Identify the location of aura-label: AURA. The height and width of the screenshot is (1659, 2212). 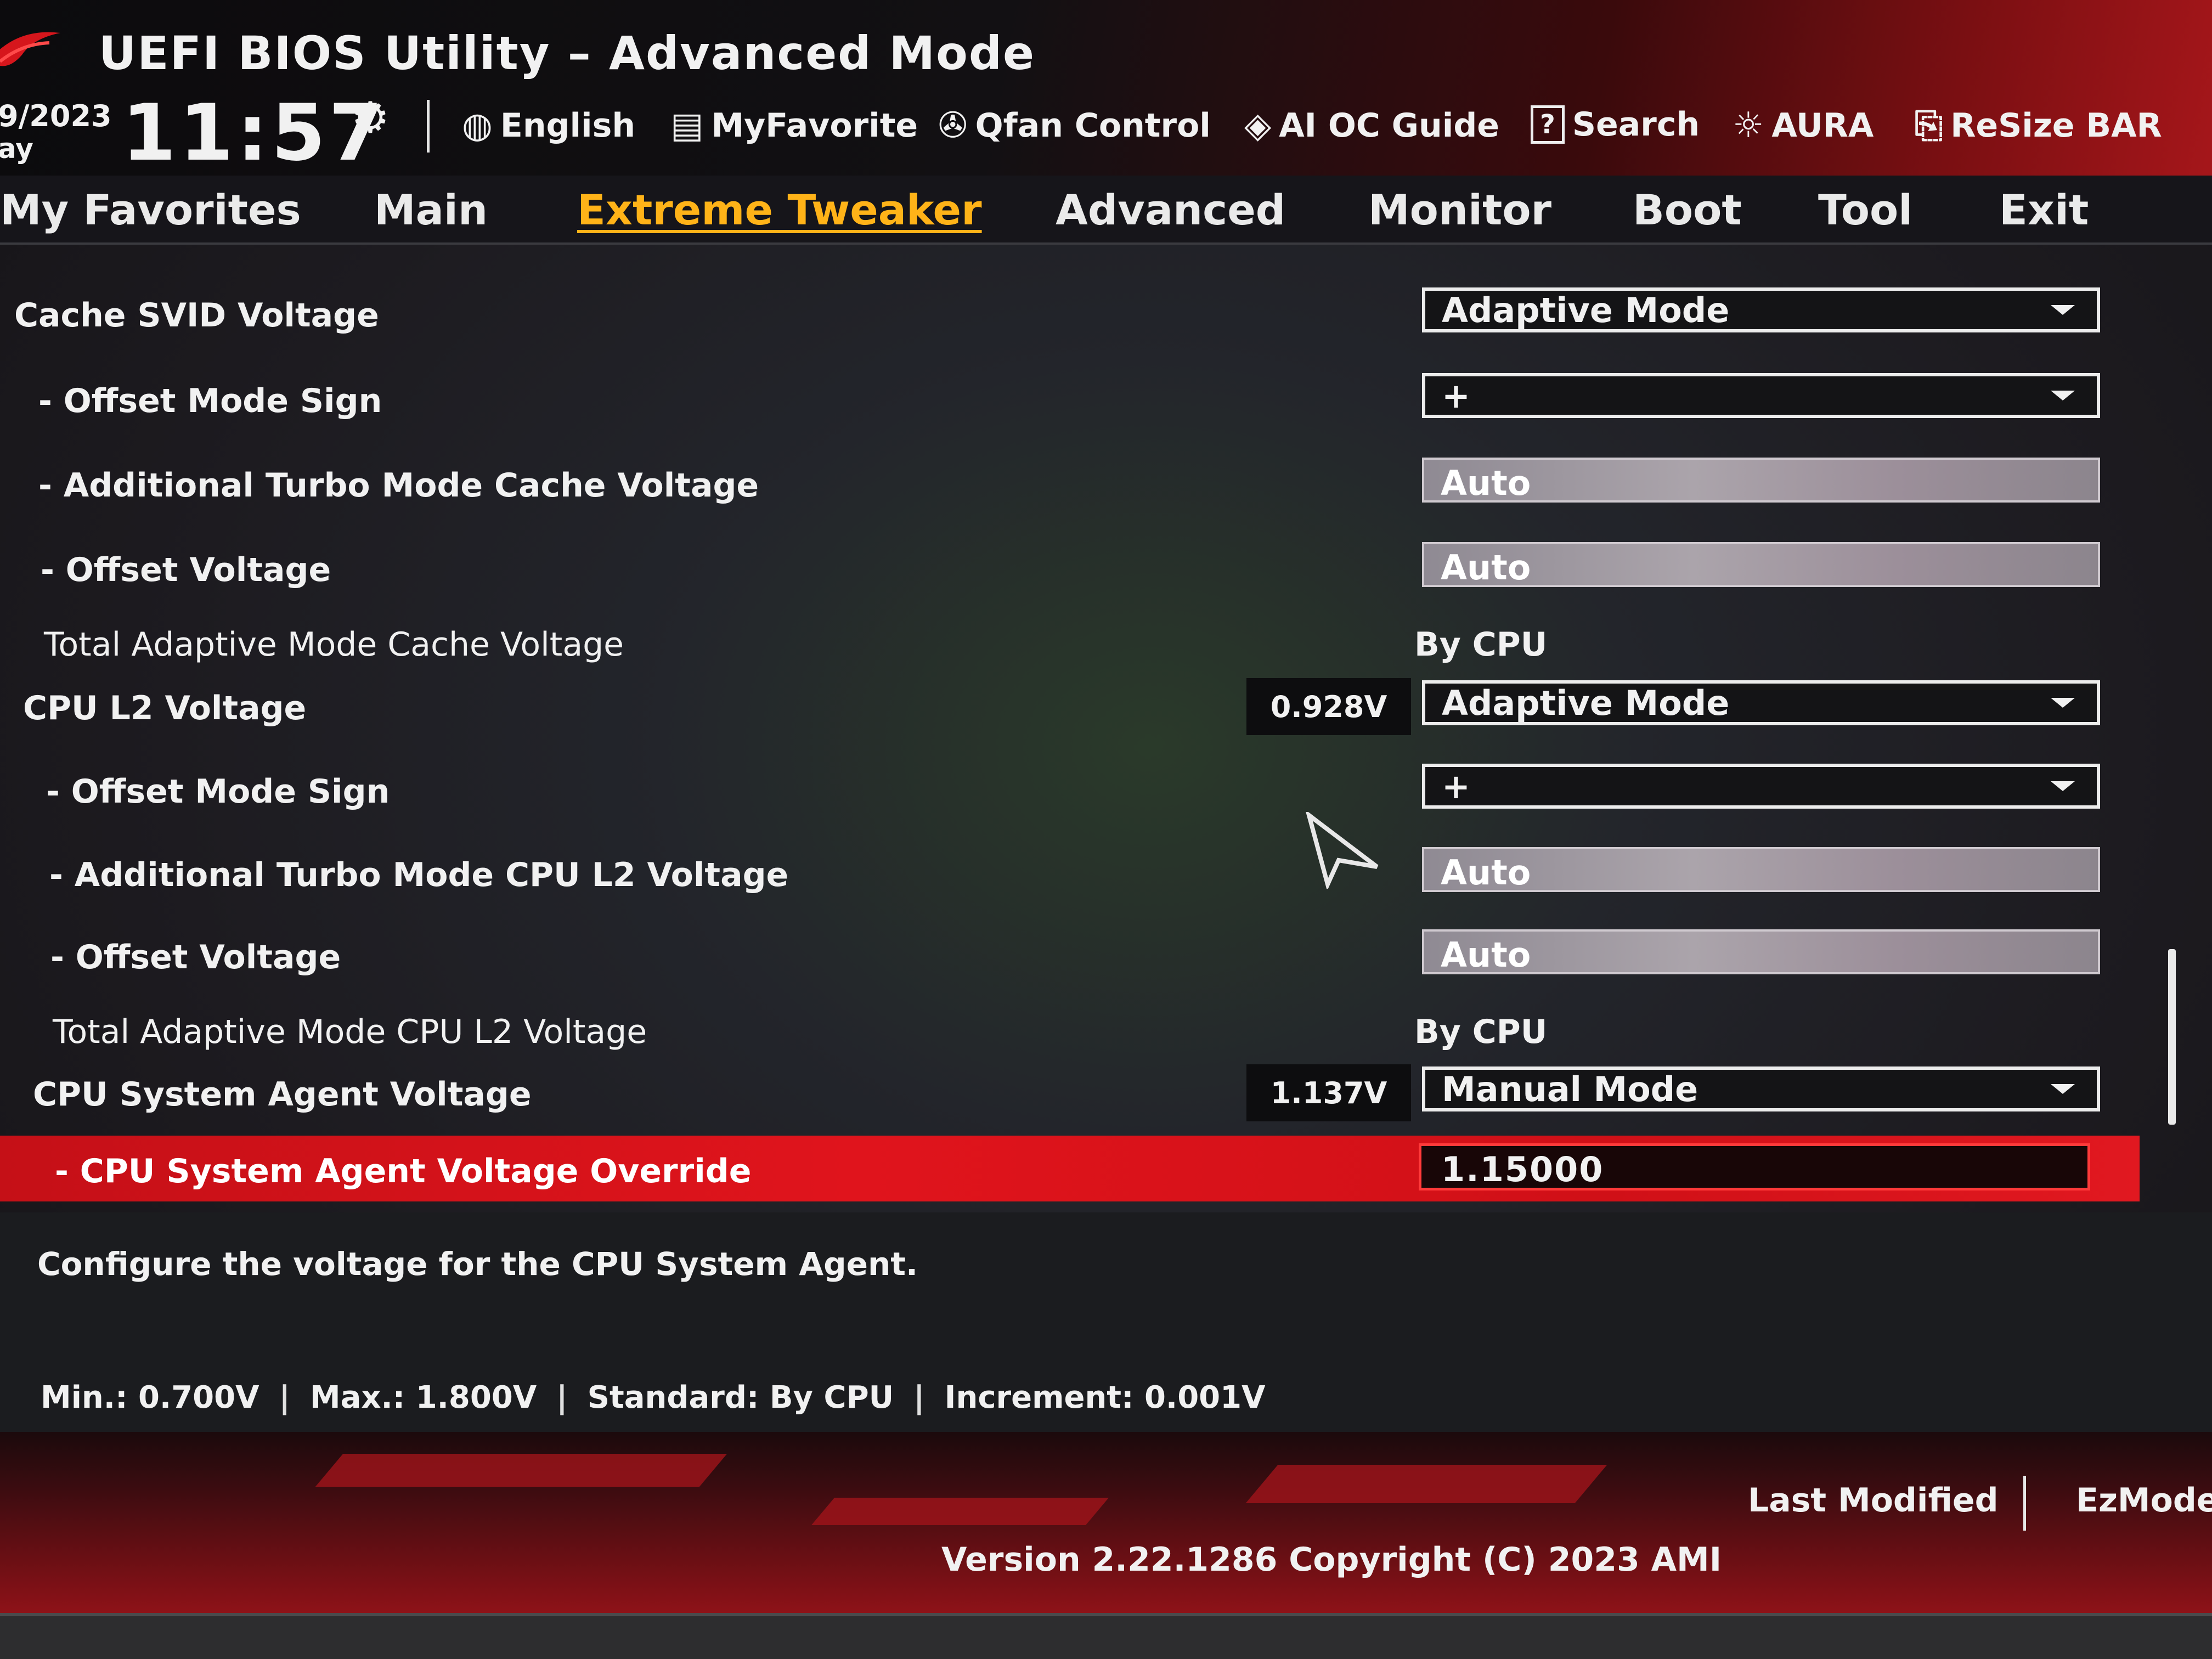
(1823, 125).